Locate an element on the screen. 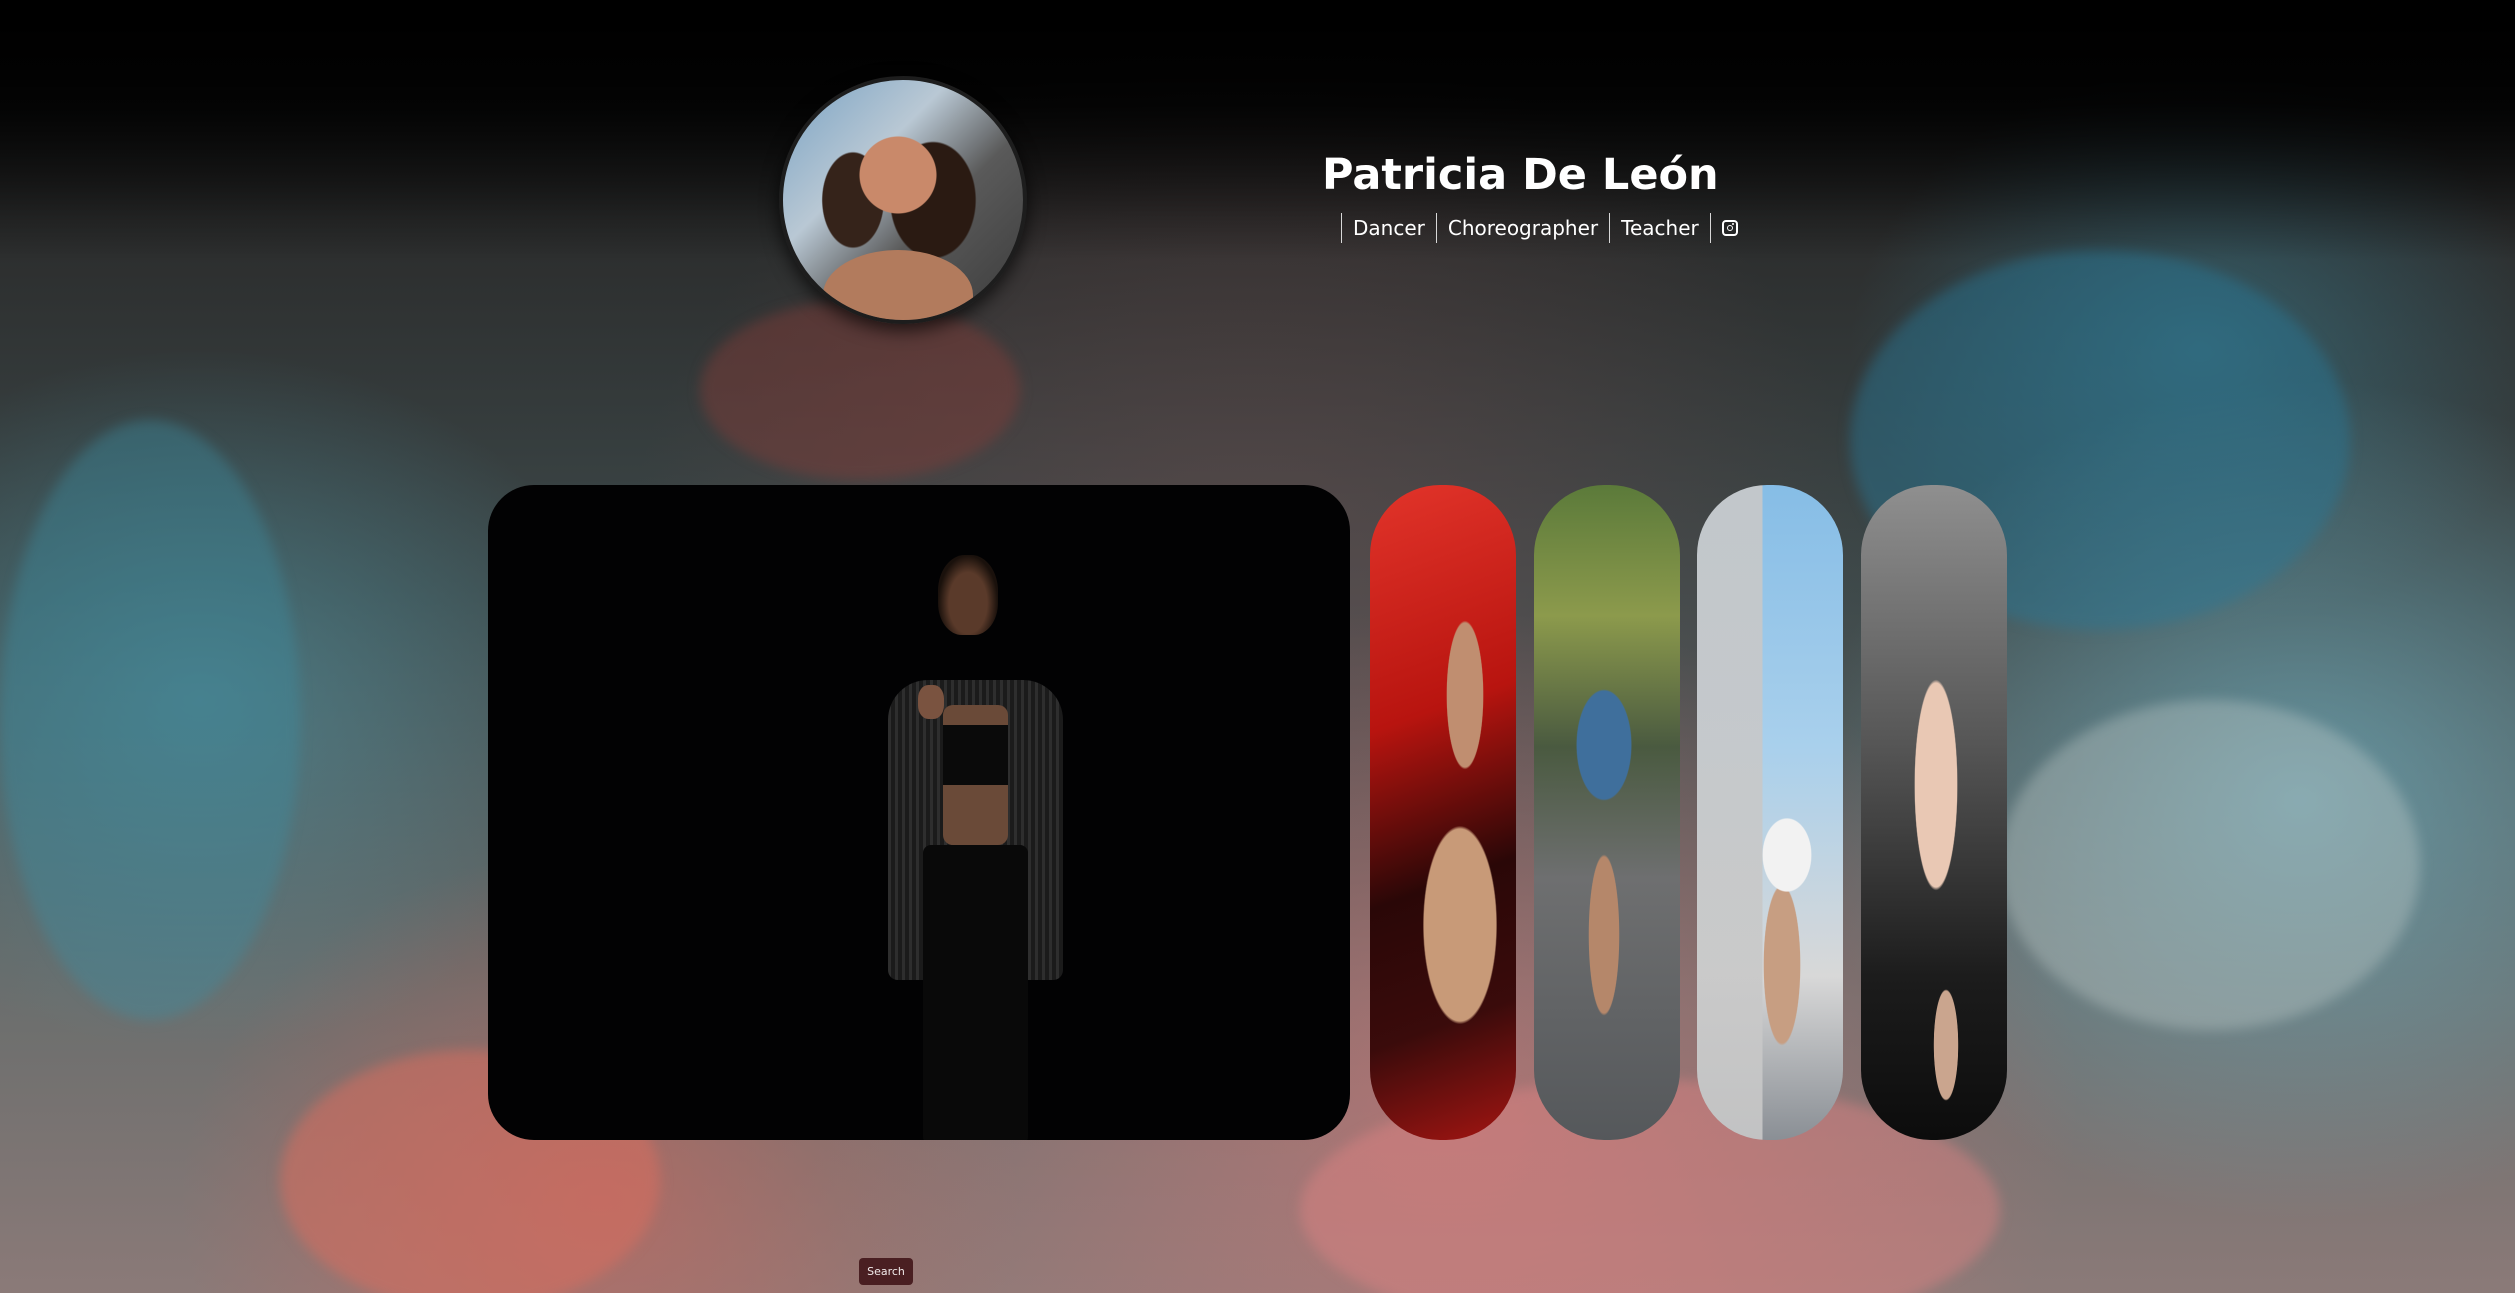 This screenshot has height=1293, width=2515. role-teacher: Teacher is located at coordinates (1660, 228).